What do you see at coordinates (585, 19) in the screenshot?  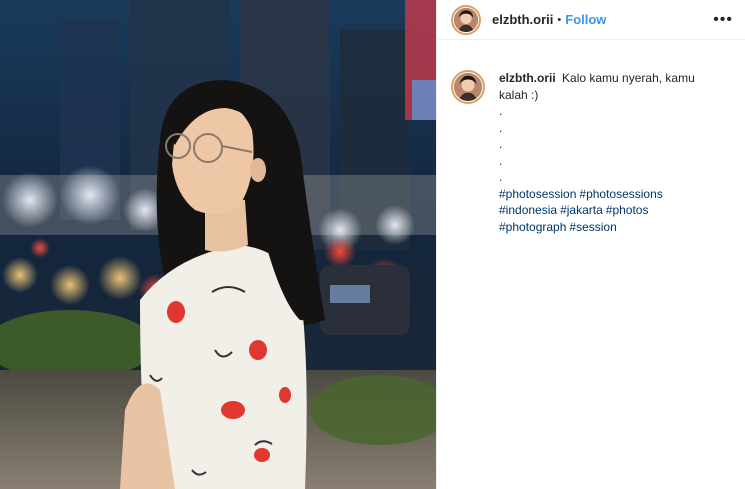 I see `follow-button: Follow` at bounding box center [585, 19].